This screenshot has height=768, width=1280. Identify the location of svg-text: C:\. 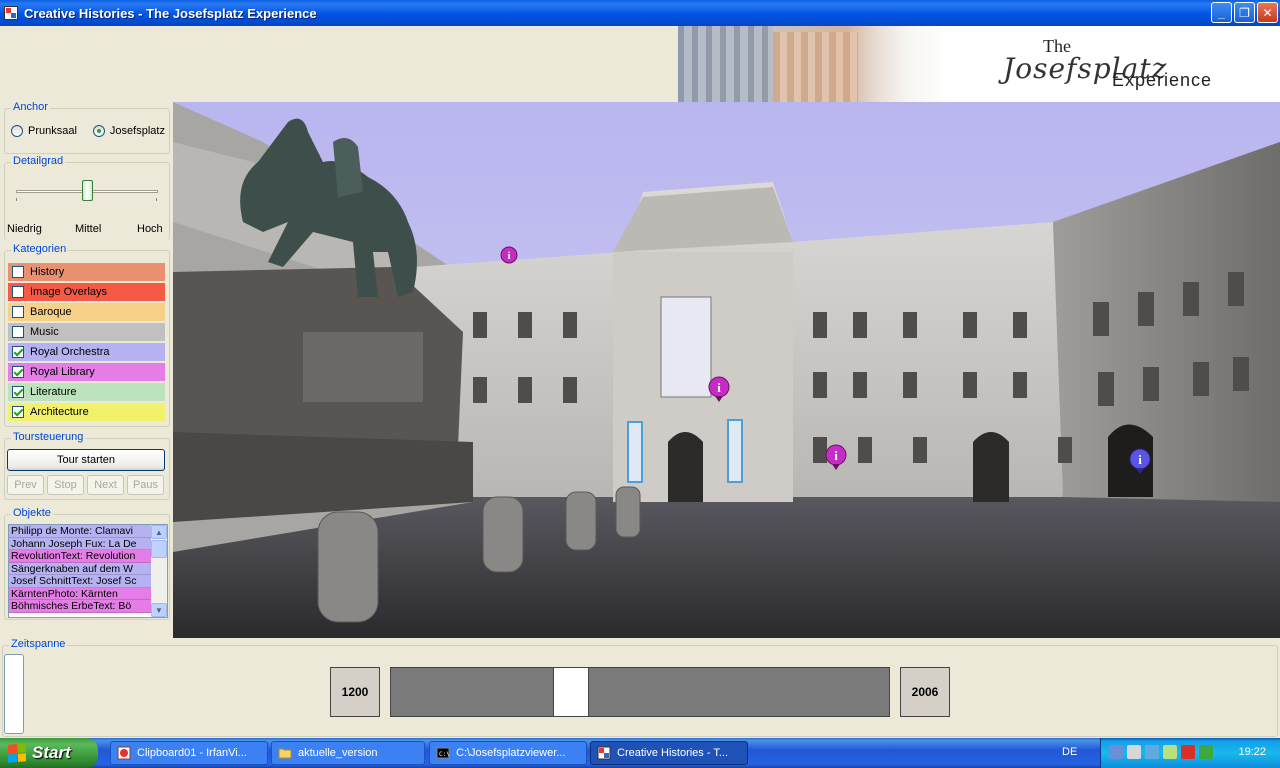
(444, 754).